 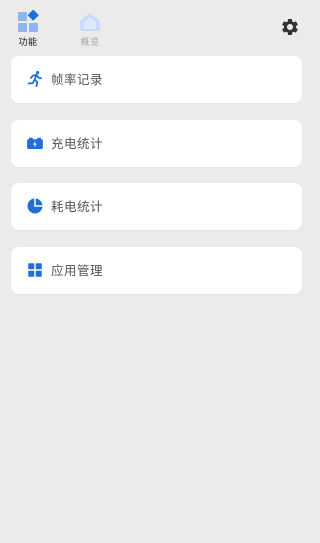 I want to click on battery-charging-icon, so click(x=35, y=143).